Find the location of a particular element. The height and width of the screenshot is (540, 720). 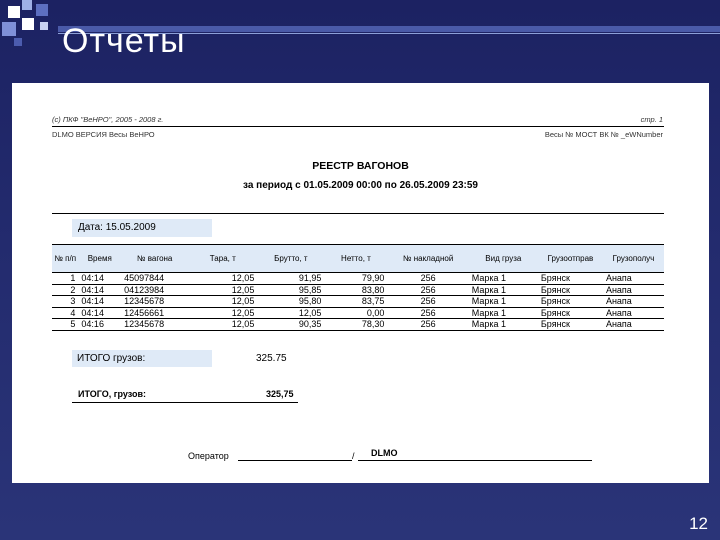

col-header: № п/п is located at coordinates (65, 258).